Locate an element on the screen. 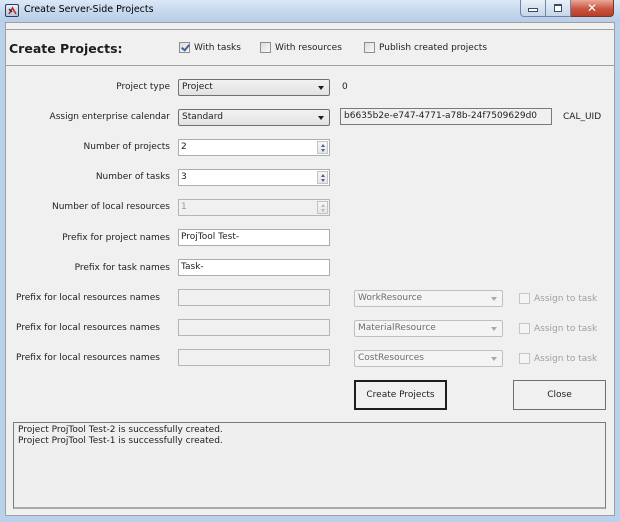 The height and width of the screenshot is (522, 620). work-assign-checkbox: Assign to task is located at coordinates (558, 298).